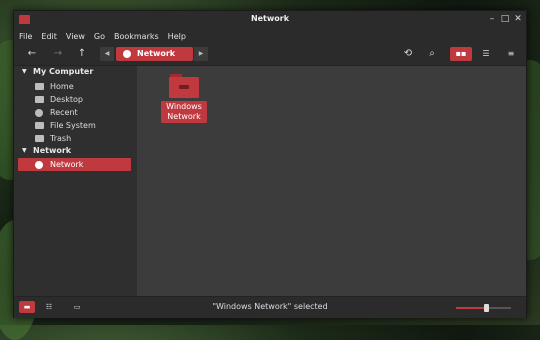 This screenshot has width=540, height=340. I want to click on sidebar-item-file-system: File System, so click(74, 125).